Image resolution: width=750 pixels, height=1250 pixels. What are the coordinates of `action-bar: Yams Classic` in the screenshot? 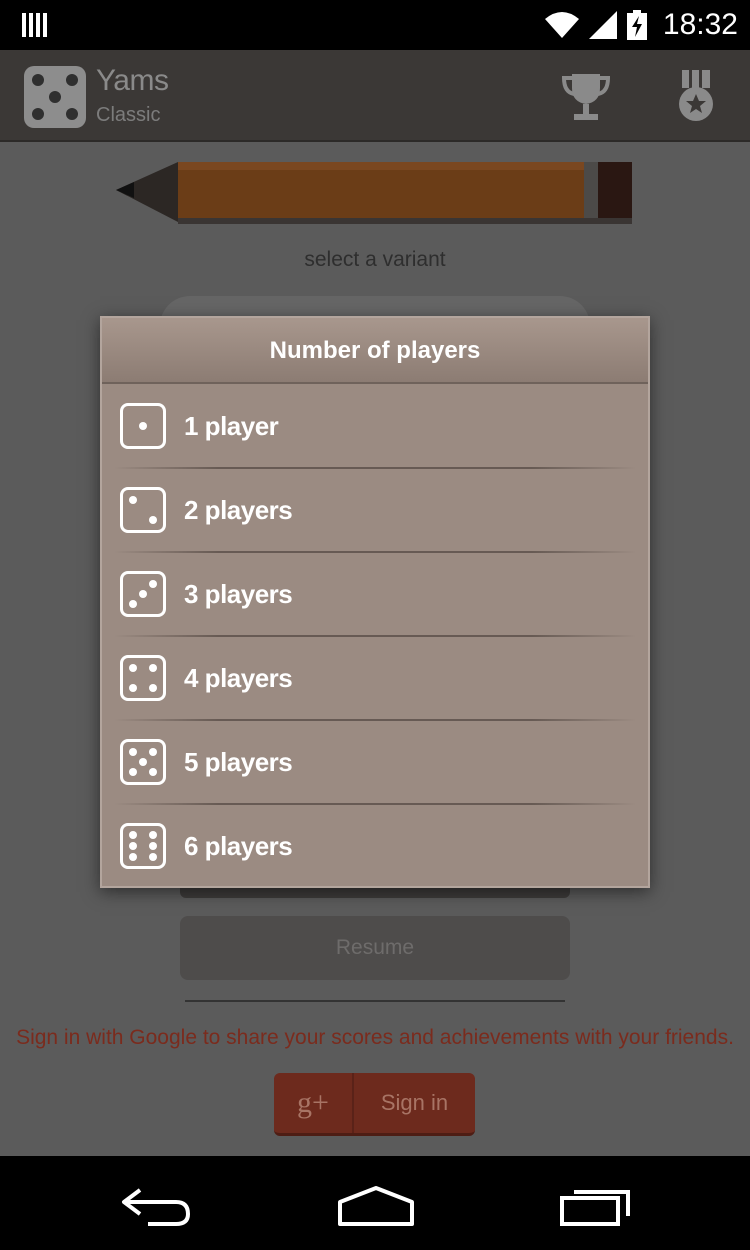 It's located at (375, 96).